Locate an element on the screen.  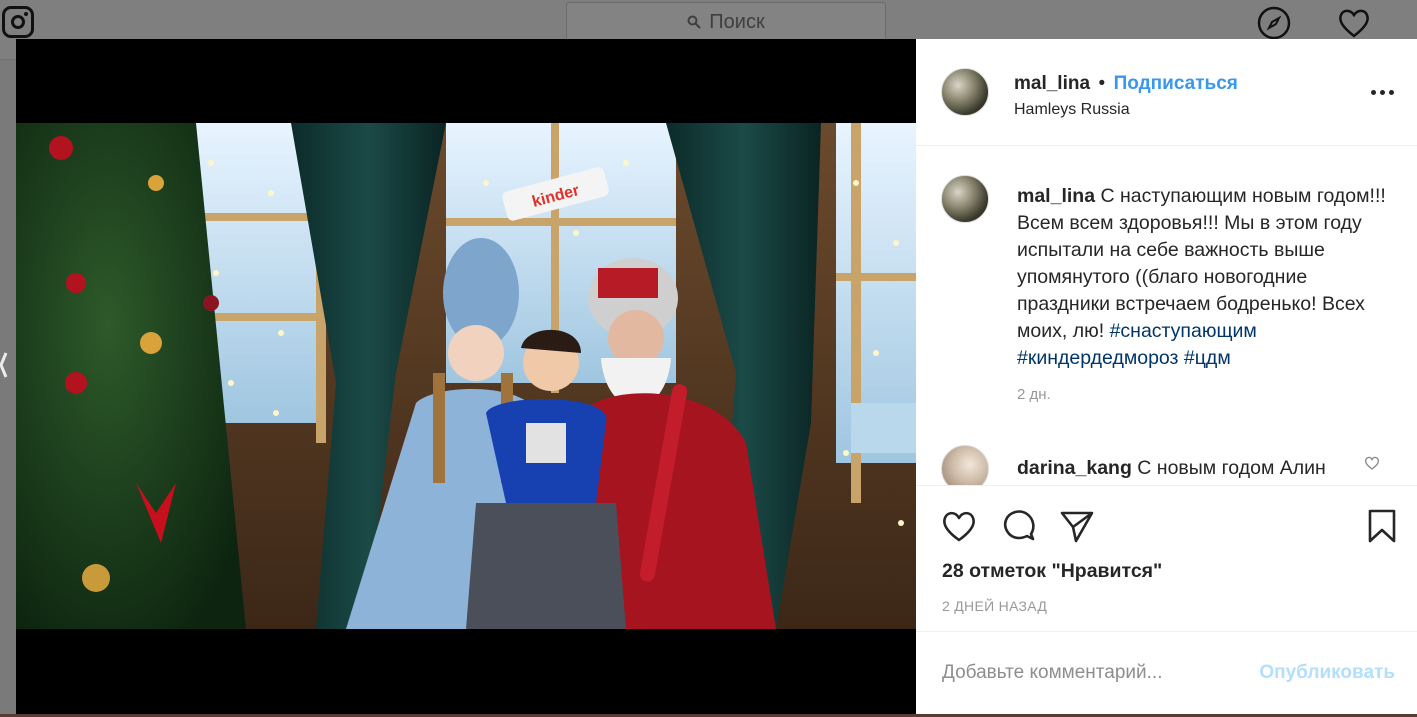
instagram-logo-icon is located at coordinates (18, 22).